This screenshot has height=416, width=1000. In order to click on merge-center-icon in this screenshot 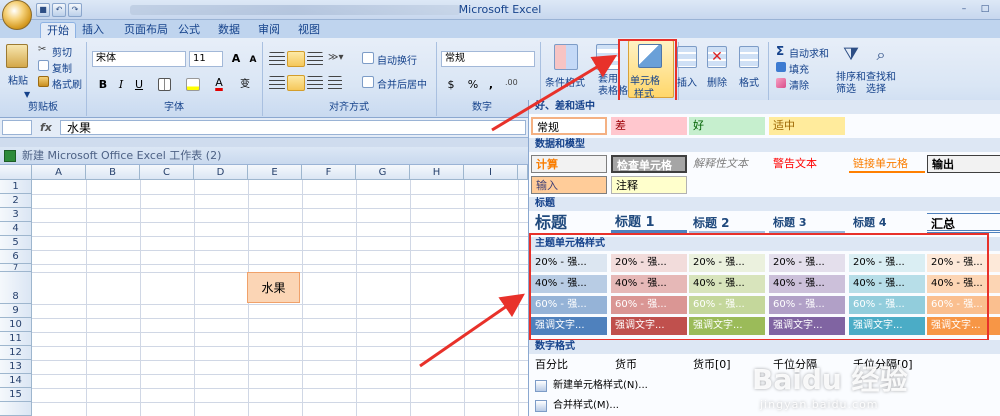, I will do `click(368, 82)`.